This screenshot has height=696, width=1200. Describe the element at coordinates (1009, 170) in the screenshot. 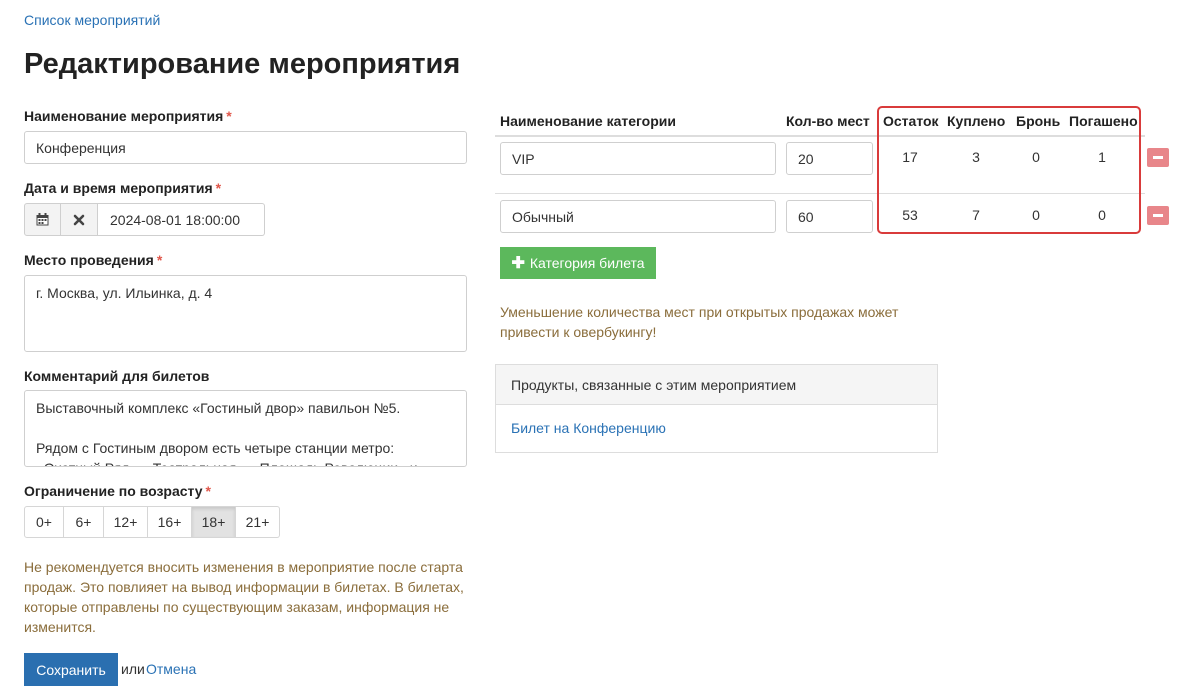

I see `stats-highlight-box` at that location.